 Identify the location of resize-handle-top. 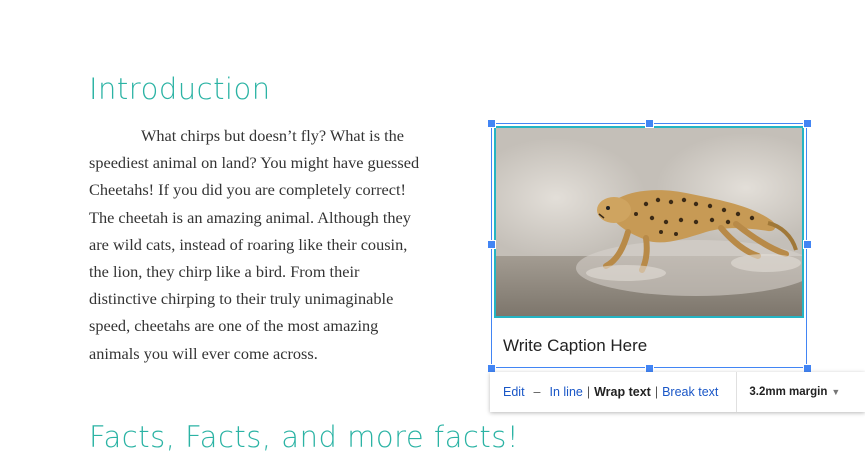
(649, 123).